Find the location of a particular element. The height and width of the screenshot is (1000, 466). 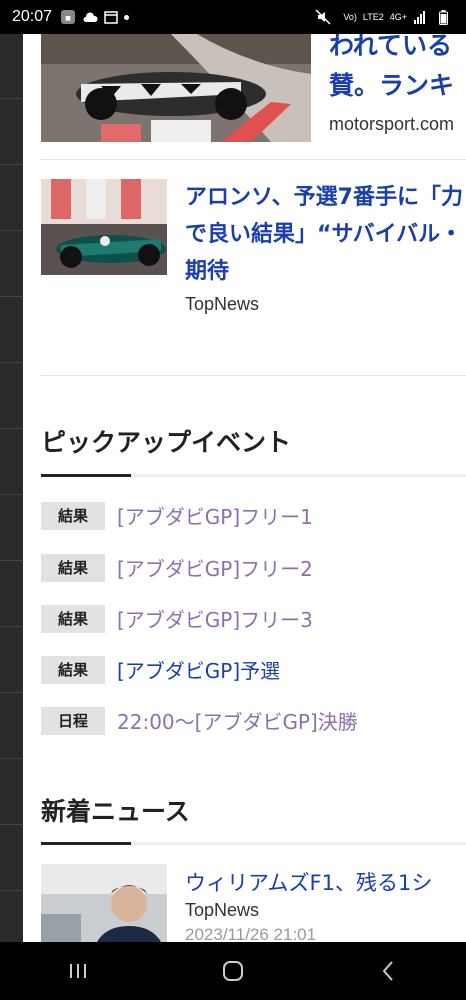

battery-icon is located at coordinates (443, 17).